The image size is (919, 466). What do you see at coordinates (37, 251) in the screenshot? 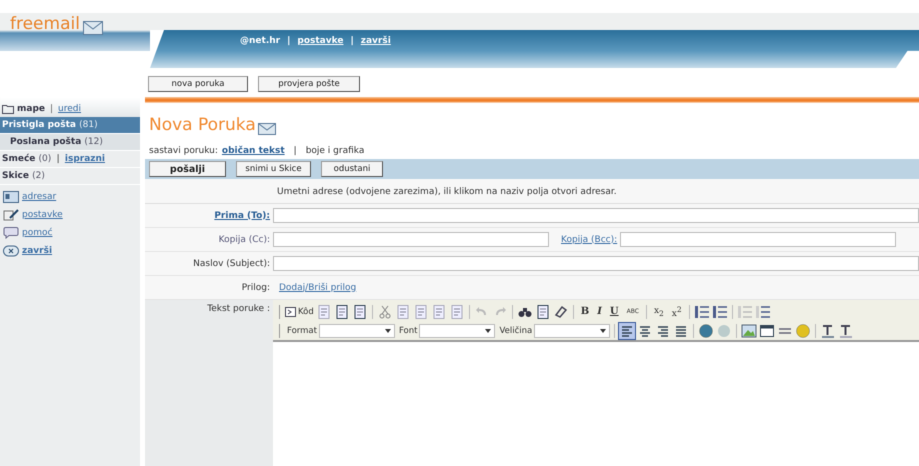
I see `sidebar-link: završi` at bounding box center [37, 251].